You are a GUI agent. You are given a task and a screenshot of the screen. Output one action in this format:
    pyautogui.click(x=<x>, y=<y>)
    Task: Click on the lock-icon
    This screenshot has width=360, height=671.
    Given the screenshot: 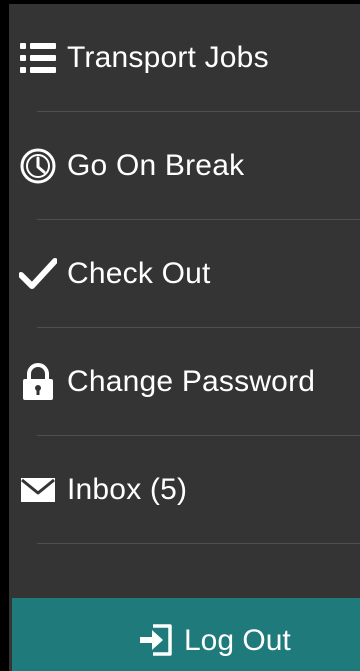 What is the action you would take?
    pyautogui.click(x=38, y=382)
    